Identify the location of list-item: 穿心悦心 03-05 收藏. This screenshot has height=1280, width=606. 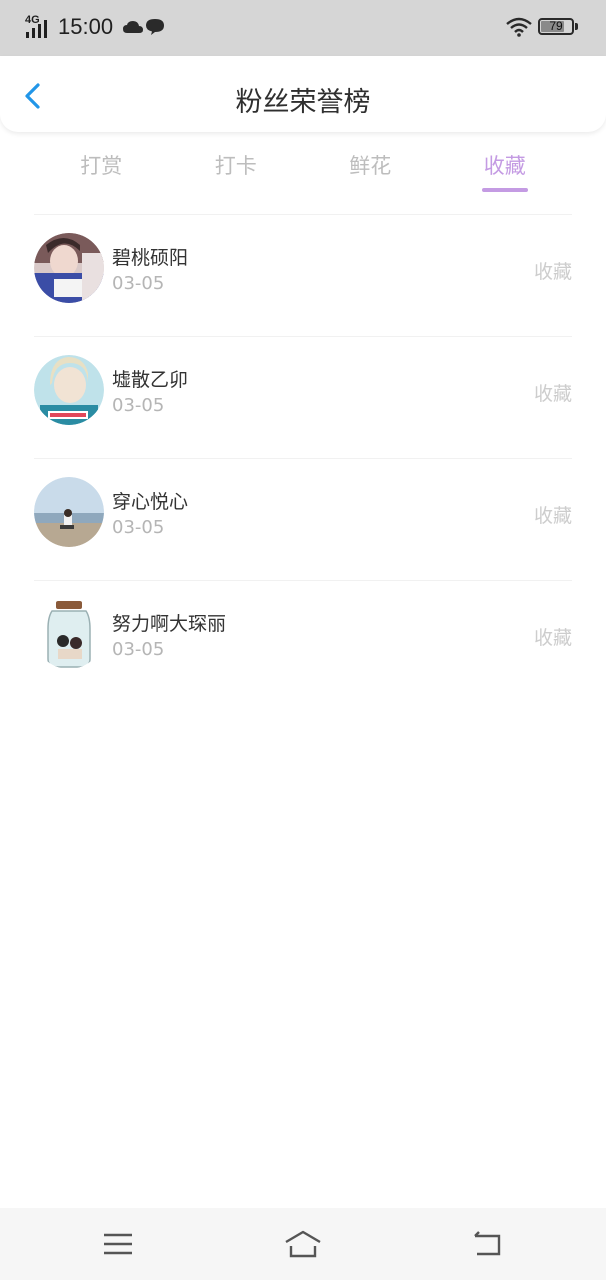
(303, 519).